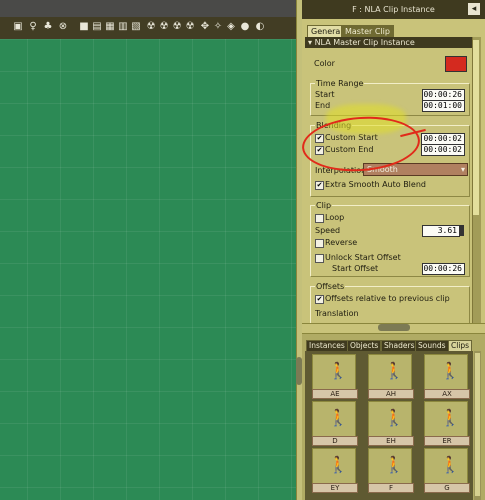 The image size is (485, 500). What do you see at coordinates (447, 488) in the screenshot?
I see `clip-tile-label: G` at bounding box center [447, 488].